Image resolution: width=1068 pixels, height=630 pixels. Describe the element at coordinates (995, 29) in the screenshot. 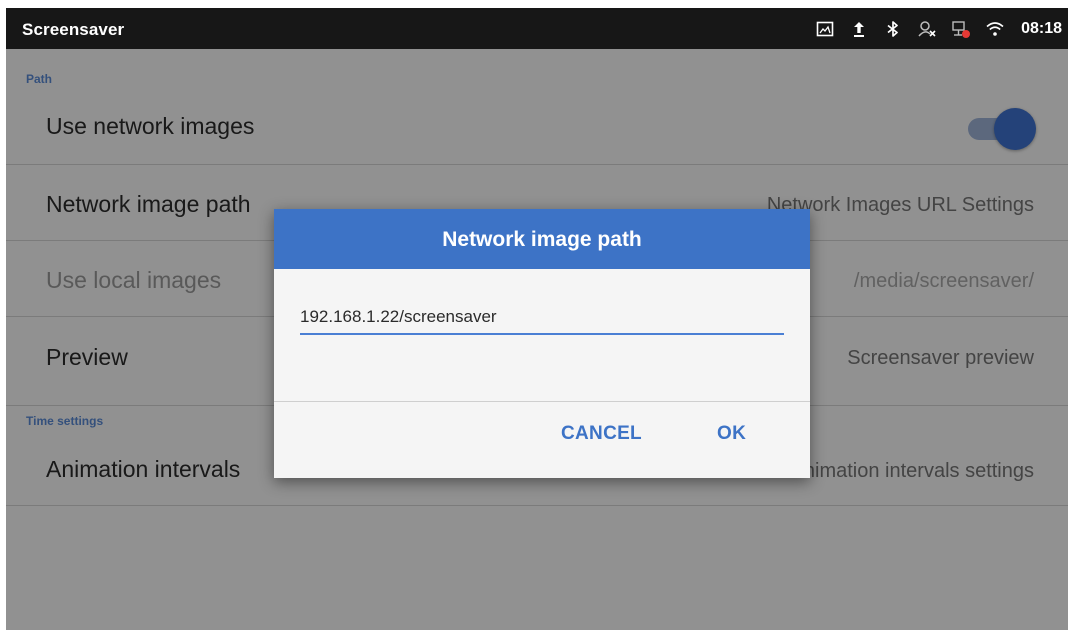

I see `wifi-icon` at that location.